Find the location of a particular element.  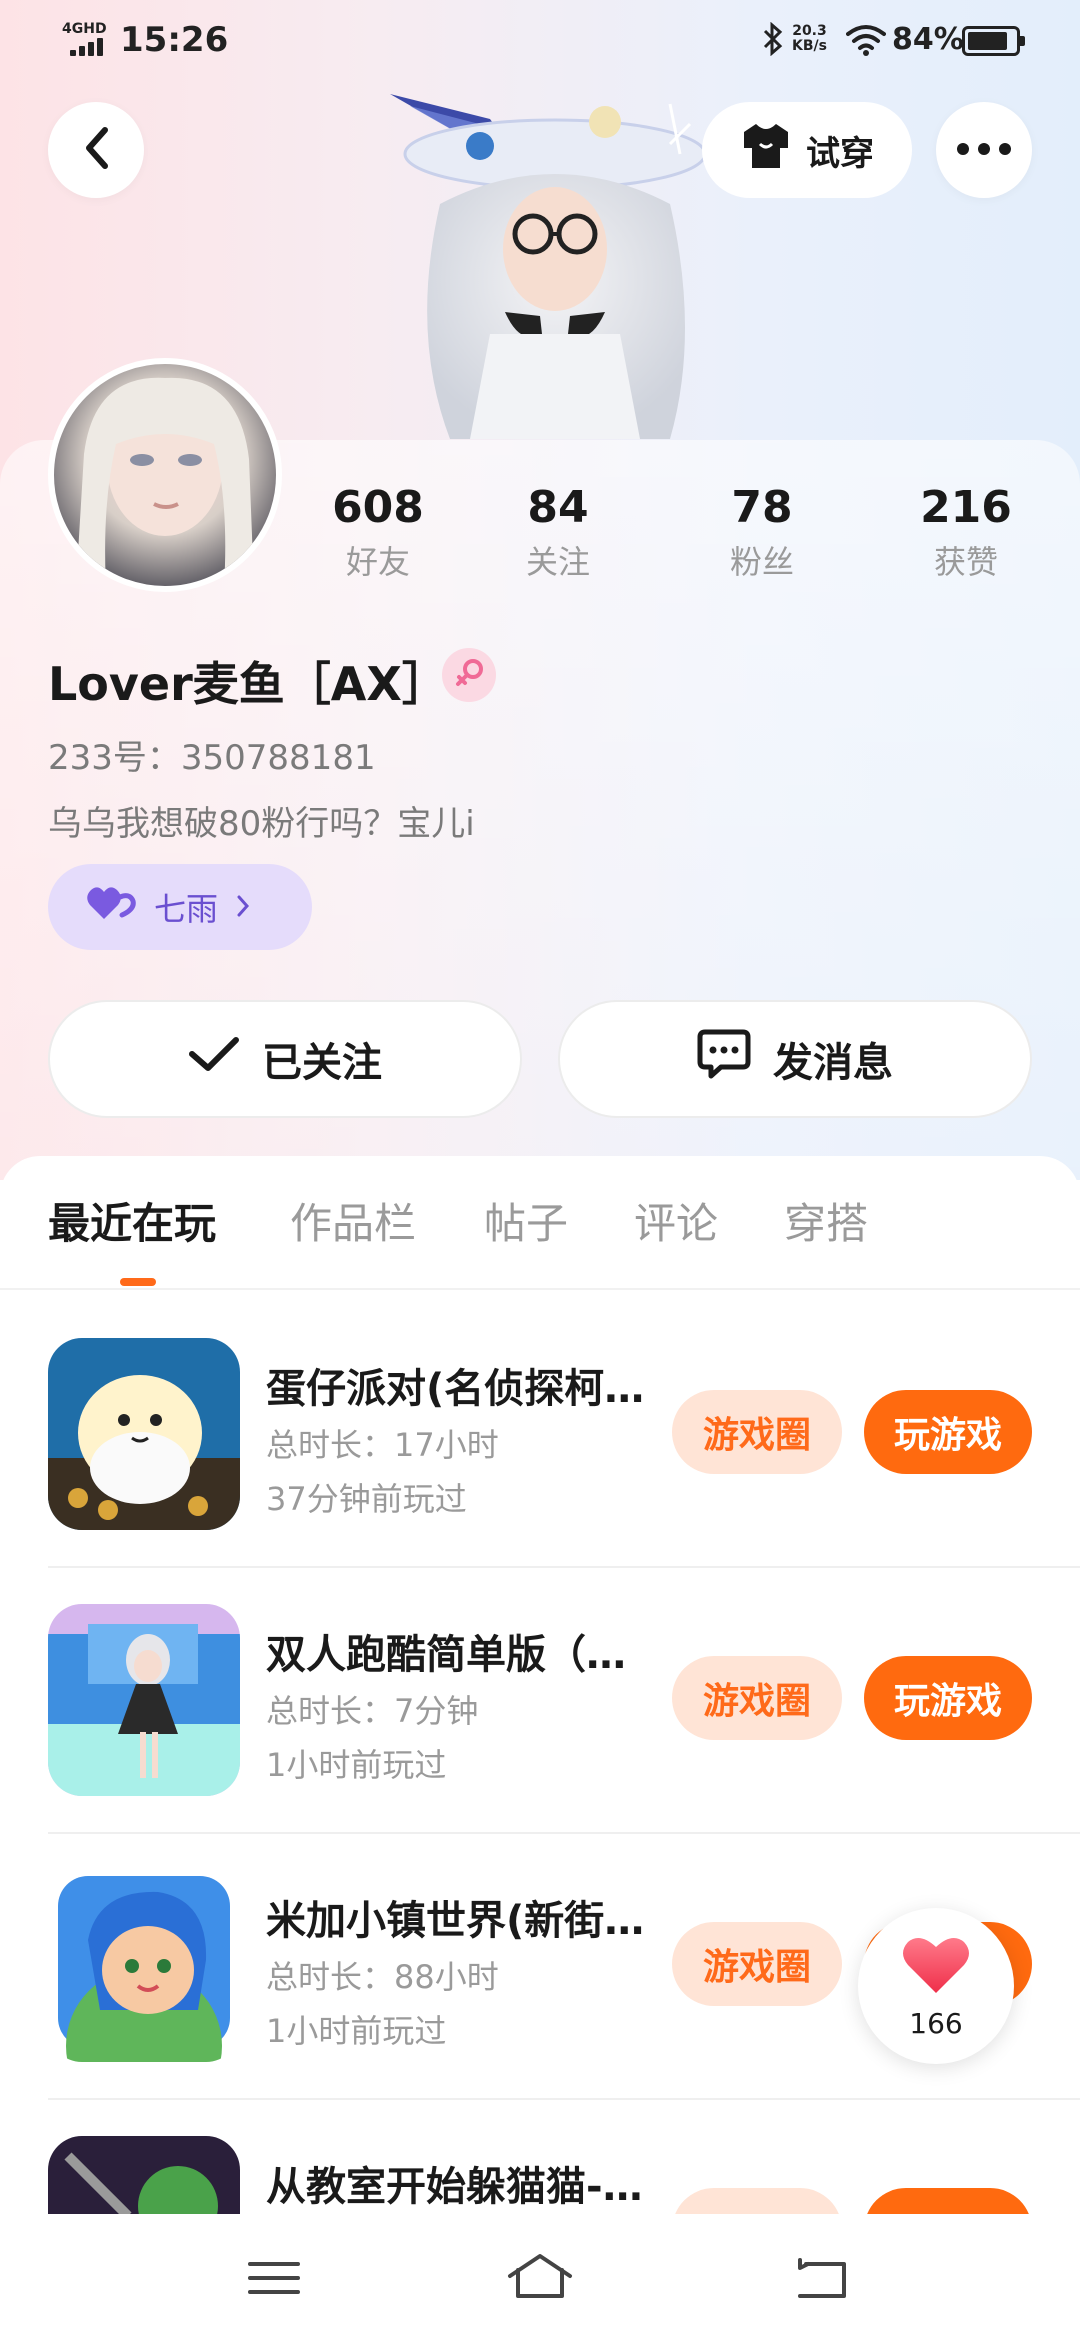

followed-button: 已关注 is located at coordinates (285, 1059).